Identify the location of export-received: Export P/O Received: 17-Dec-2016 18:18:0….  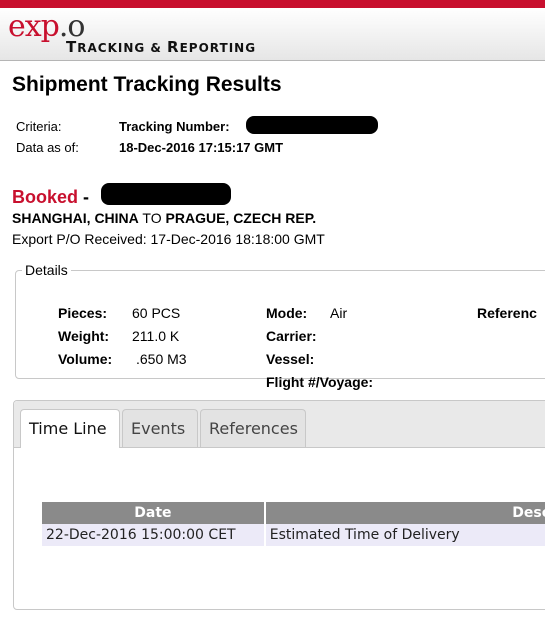
(168, 239).